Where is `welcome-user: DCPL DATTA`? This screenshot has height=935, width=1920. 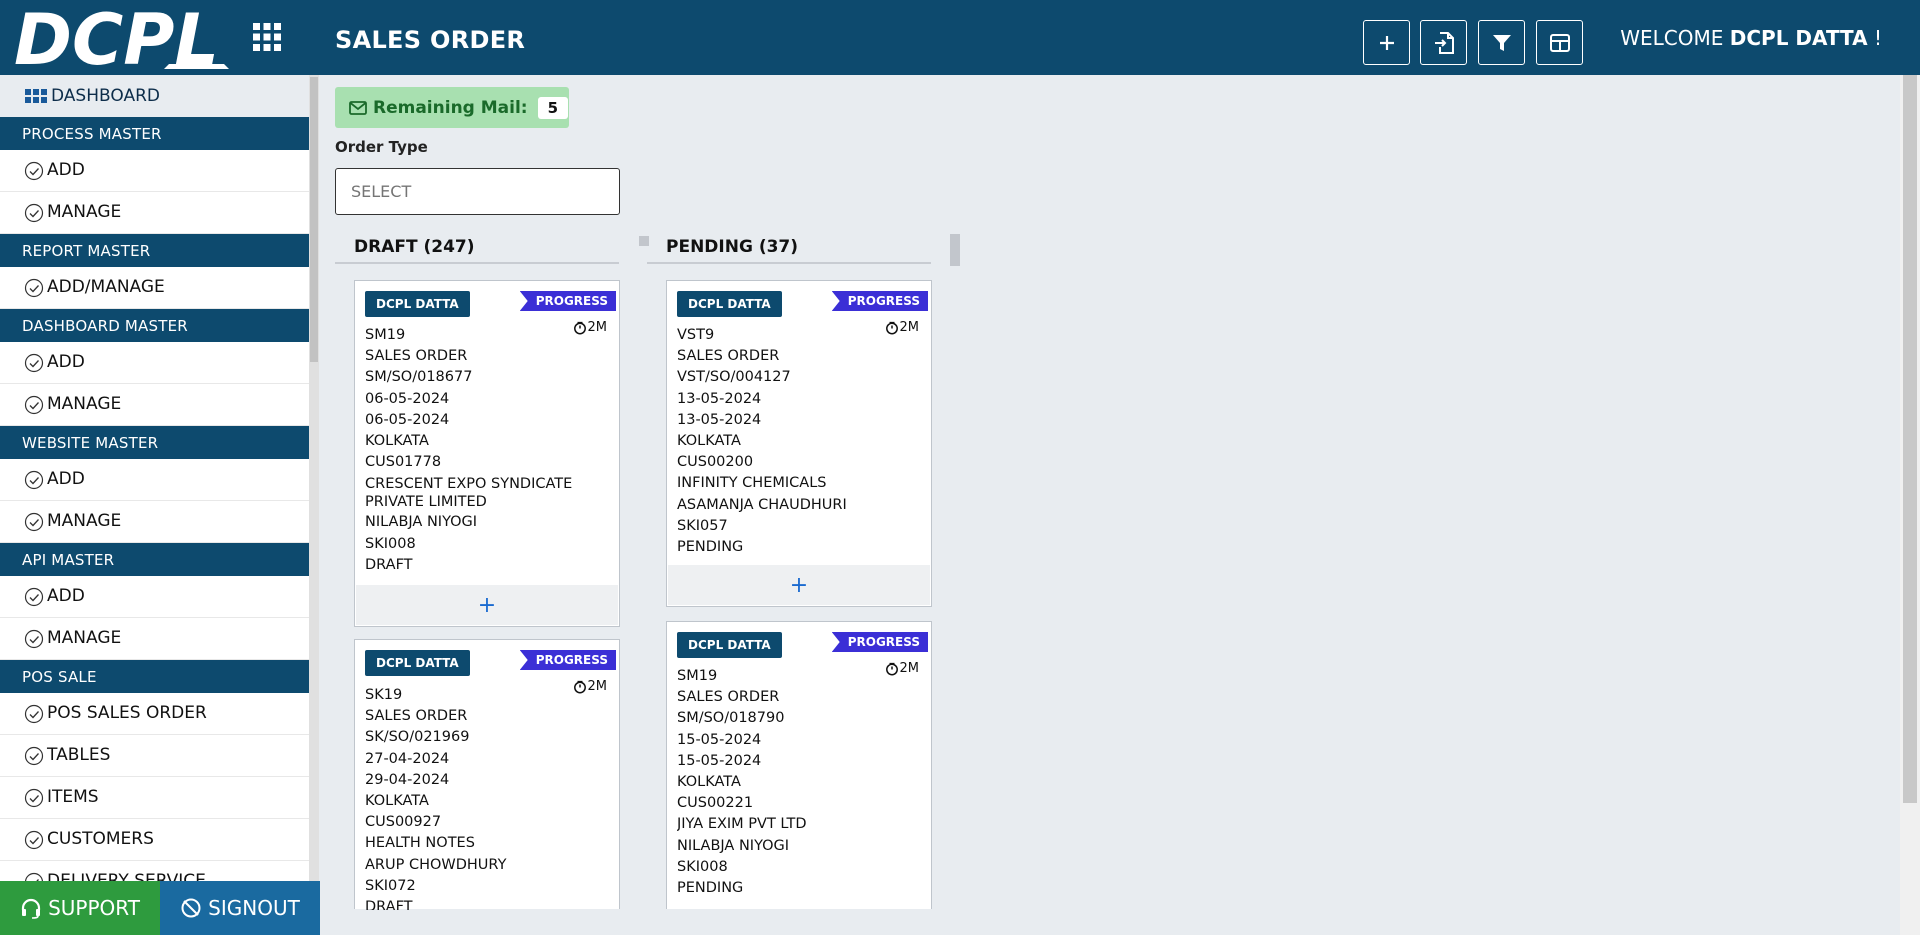
welcome-user: DCPL DATTA is located at coordinates (1798, 38).